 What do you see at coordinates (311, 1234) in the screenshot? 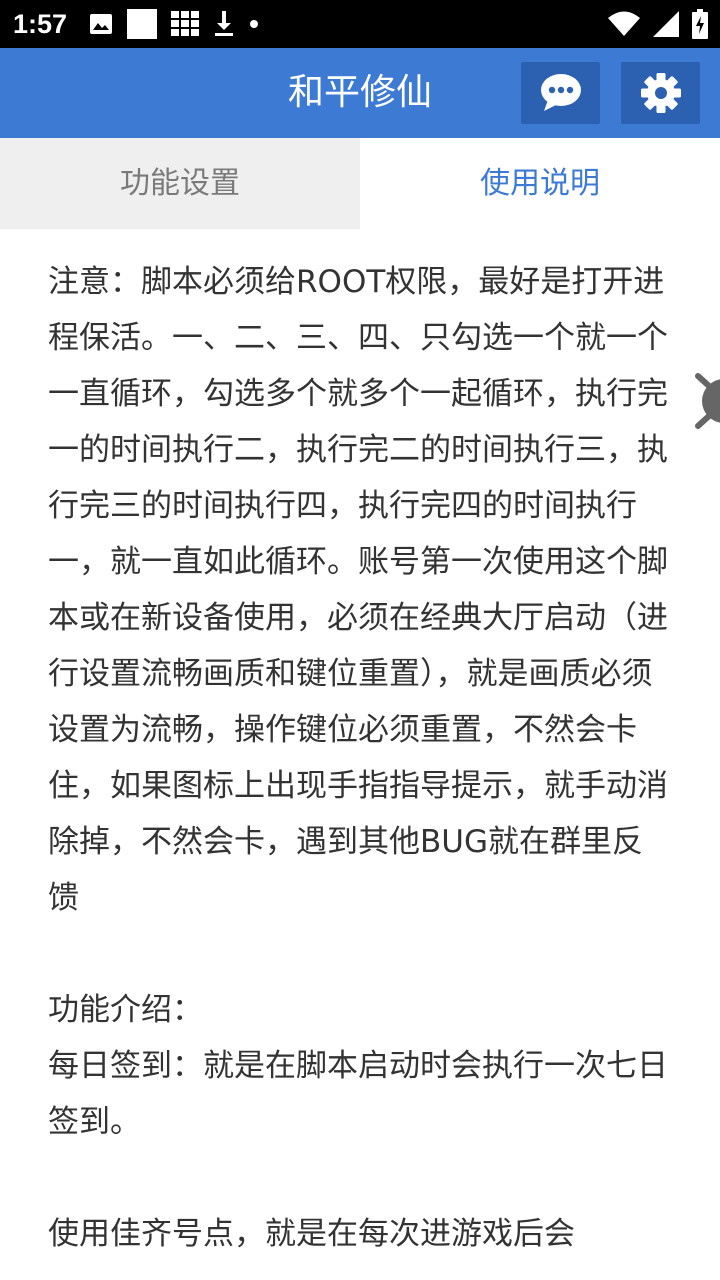
I see `partial-next-text: 使用佳齐号点，就是在每次进游戏后会` at bounding box center [311, 1234].